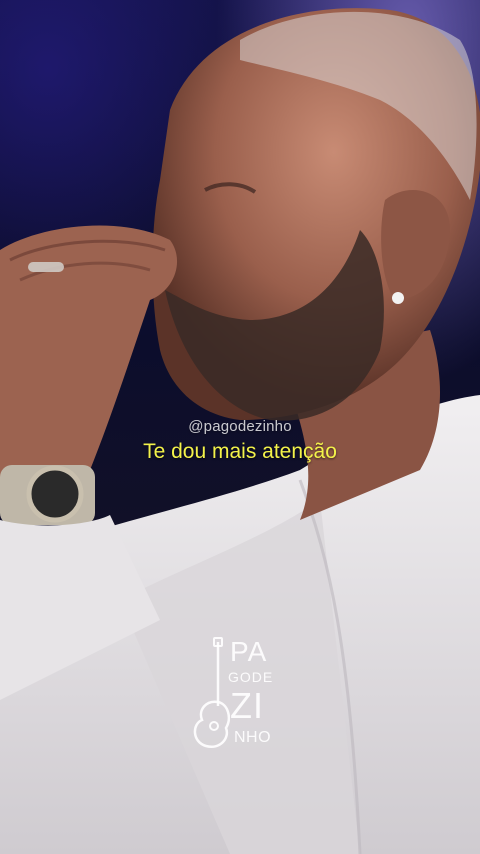 The image size is (480, 854). What do you see at coordinates (211, 693) in the screenshot?
I see `guitar-icon` at bounding box center [211, 693].